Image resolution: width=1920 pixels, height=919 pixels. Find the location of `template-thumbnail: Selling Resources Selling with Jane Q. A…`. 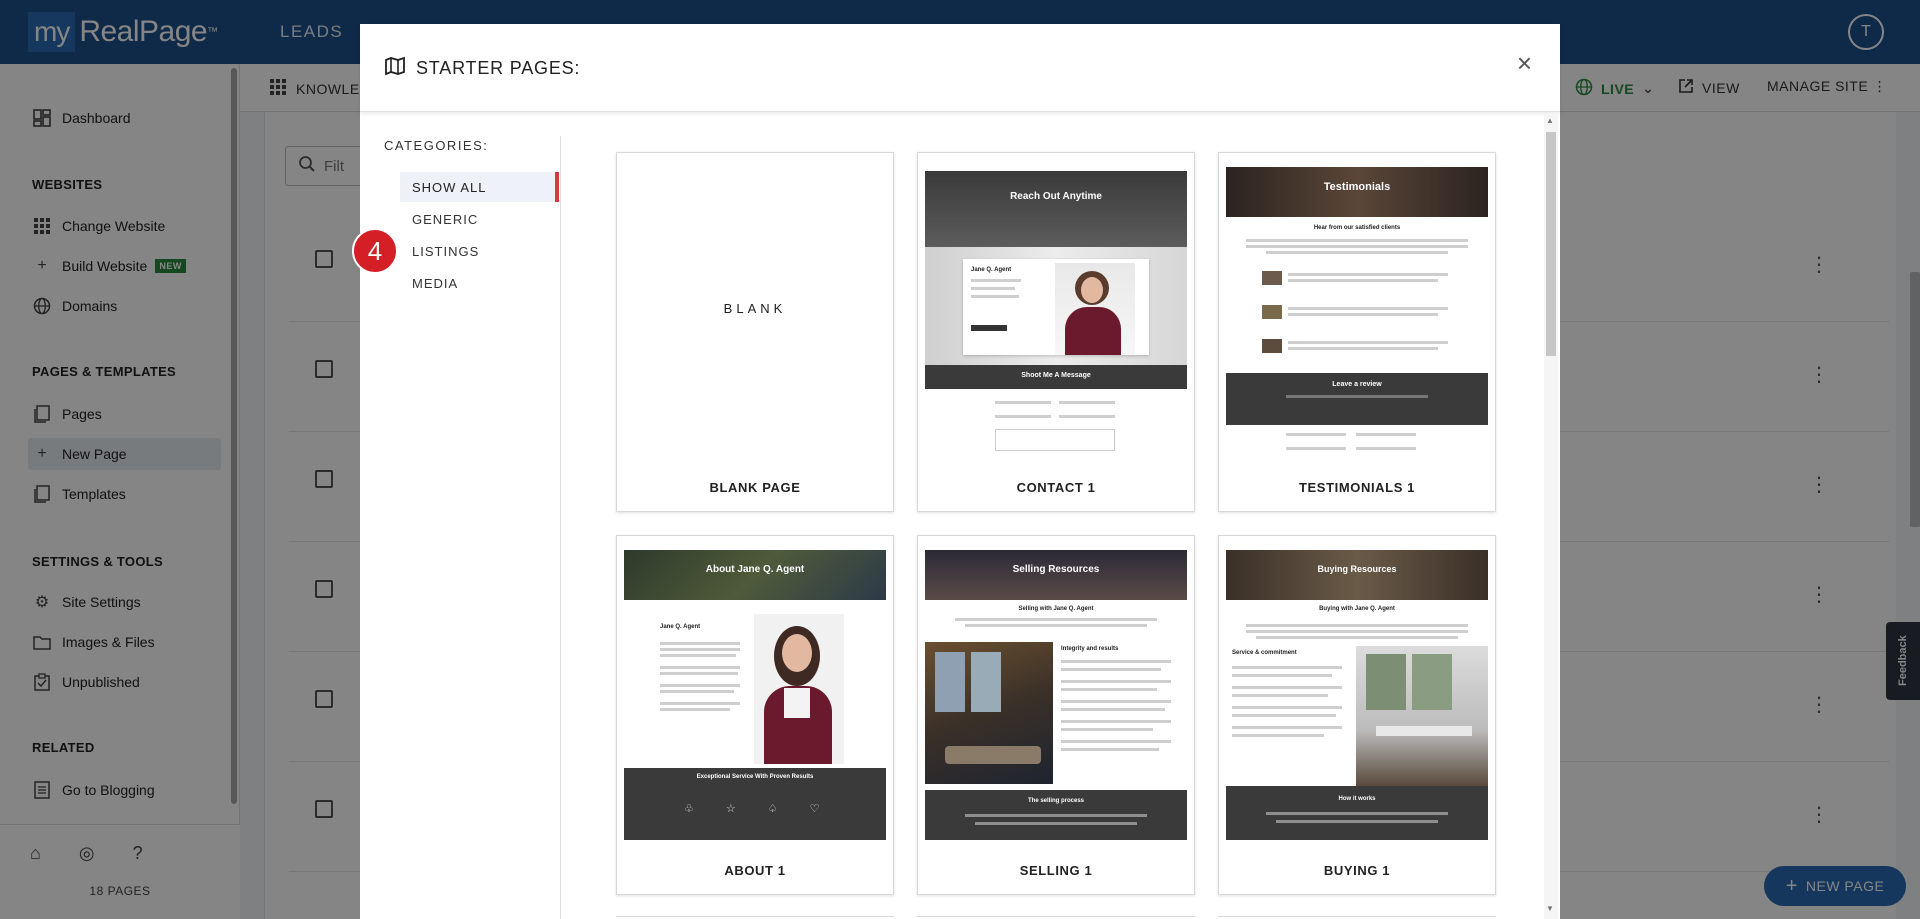

template-thumbnail: Selling Resources Selling with Jane Q. A… is located at coordinates (1056, 695).